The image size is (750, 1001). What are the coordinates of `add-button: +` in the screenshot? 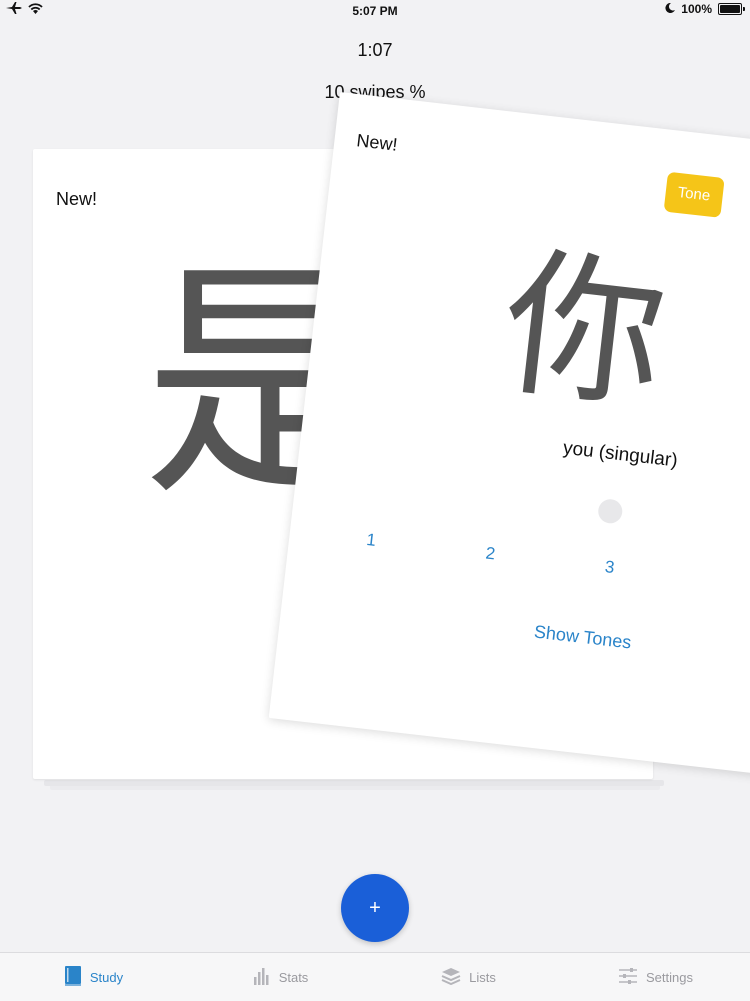 It's located at (375, 908).